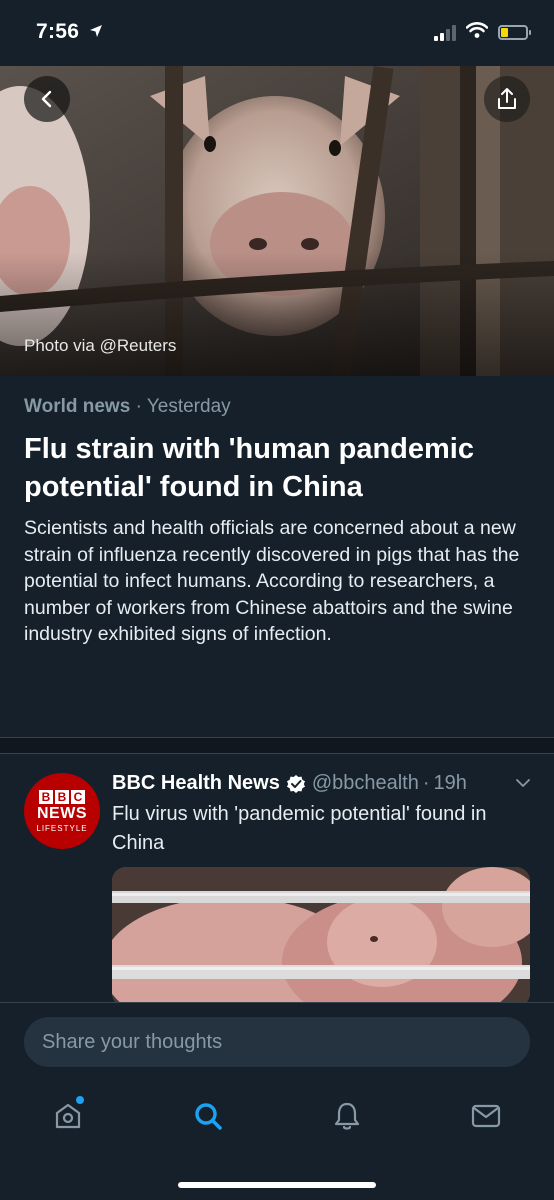 The width and height of the screenshot is (554, 1200). What do you see at coordinates (445, 32) in the screenshot?
I see `cellular-signal-icon` at bounding box center [445, 32].